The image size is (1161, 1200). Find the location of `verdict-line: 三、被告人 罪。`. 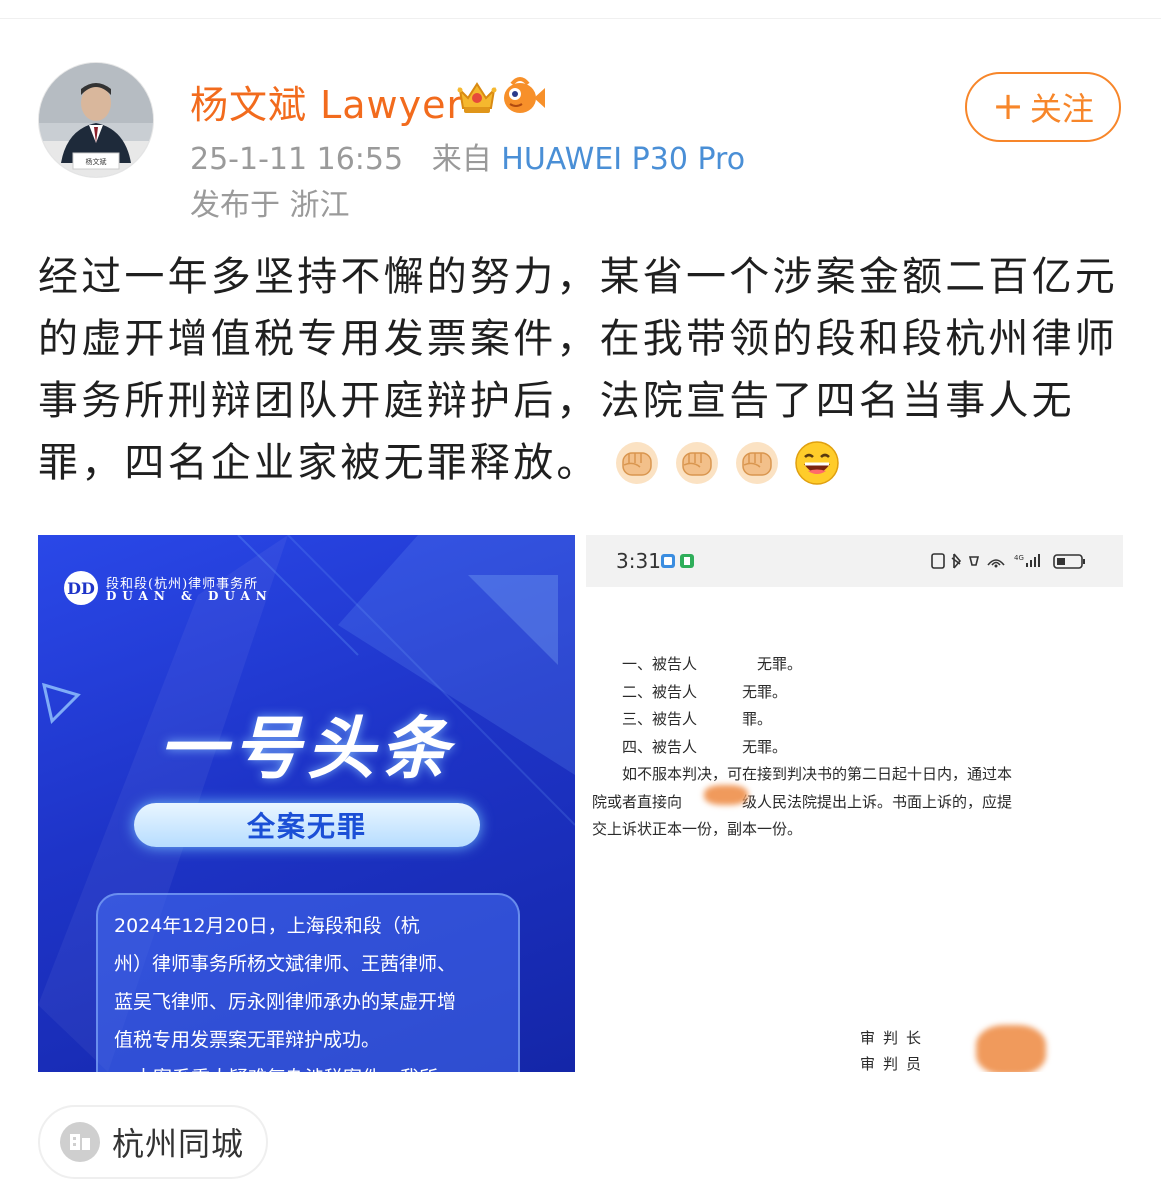

verdict-line: 三、被告人 罪。 is located at coordinates (682, 719).